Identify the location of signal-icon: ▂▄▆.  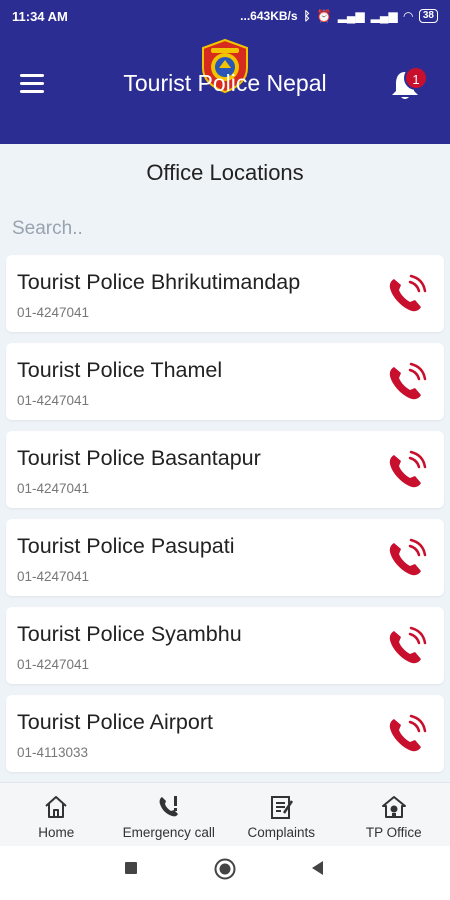
(351, 16).